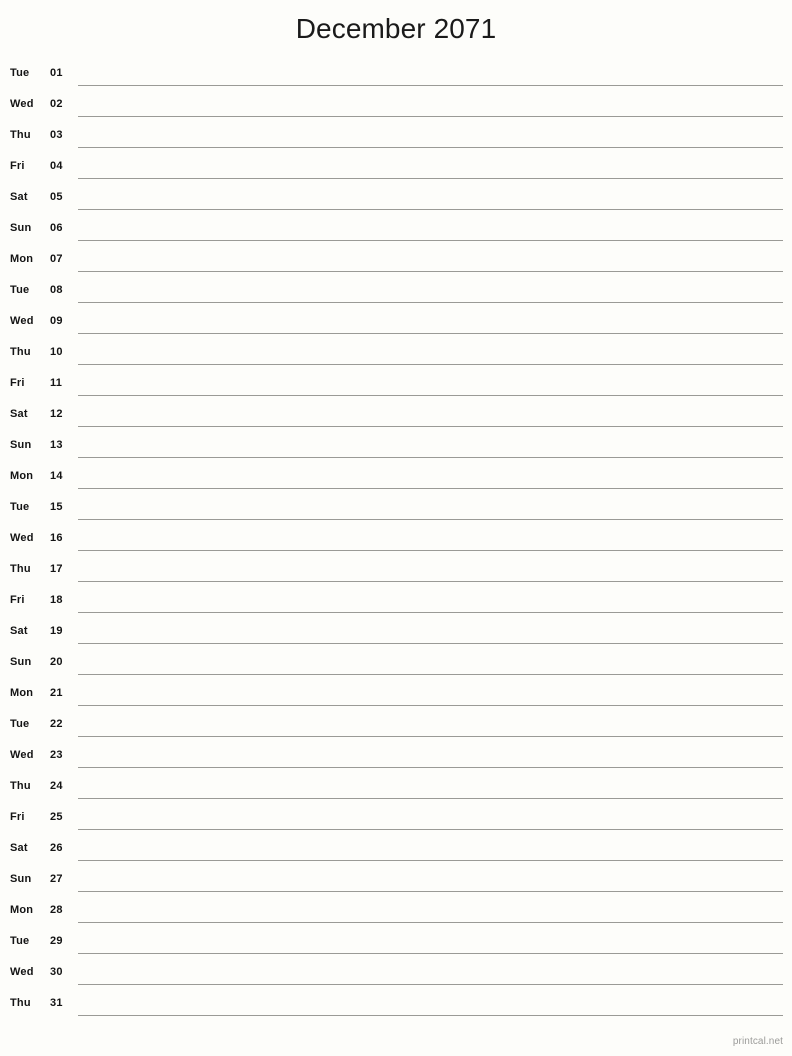 Image resolution: width=792 pixels, height=1056 pixels. Describe the element at coordinates (56, 817) in the screenshot. I see `day-number-label: 25` at that location.